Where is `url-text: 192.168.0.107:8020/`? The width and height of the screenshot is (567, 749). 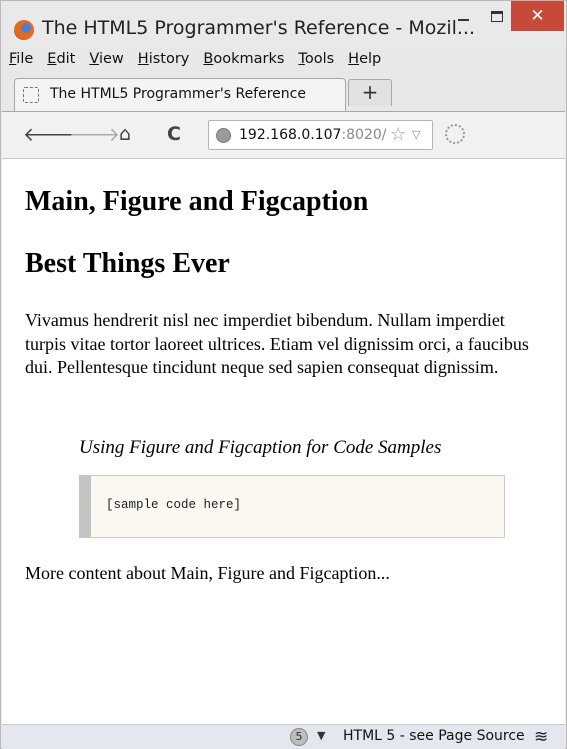
url-text: 192.168.0.107:8020/ is located at coordinates (313, 135).